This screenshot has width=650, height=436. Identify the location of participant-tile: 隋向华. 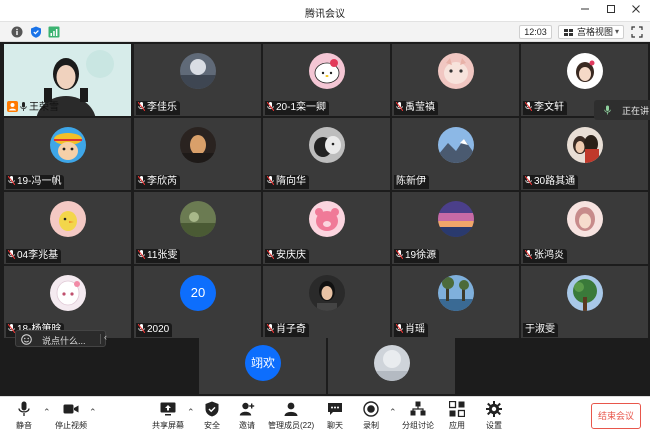
(326, 154).